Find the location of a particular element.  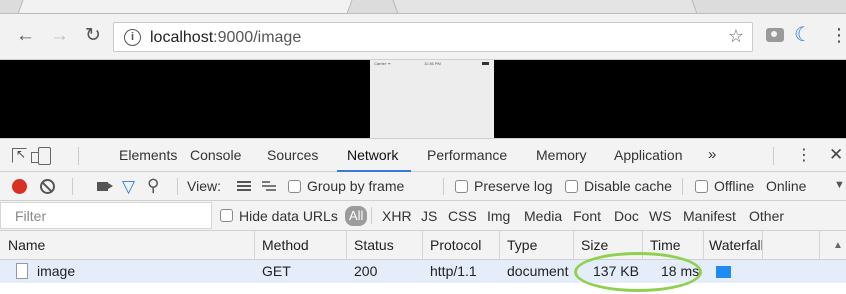

url-path: :9000/image is located at coordinates (257, 37).